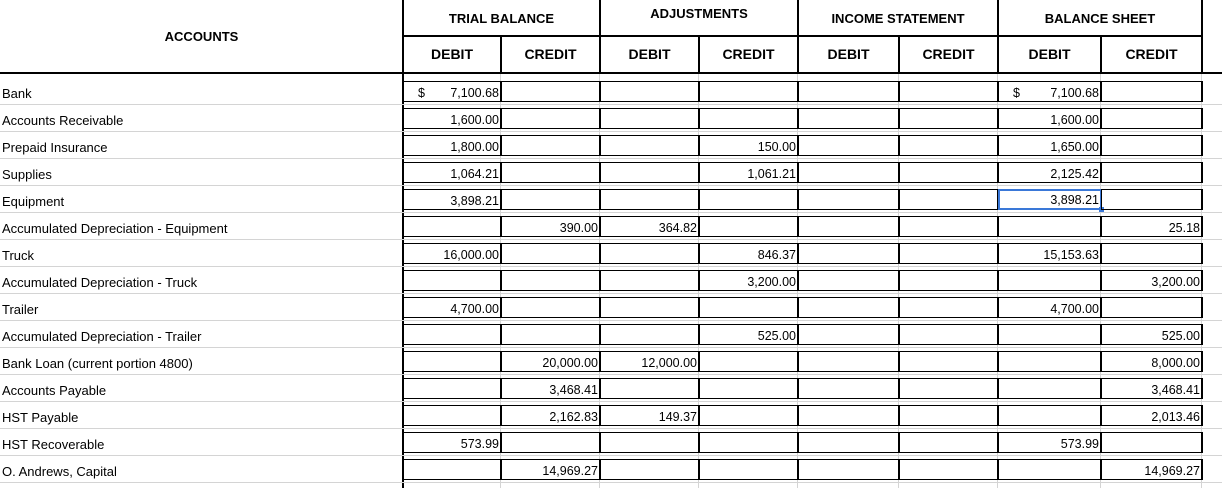  Describe the element at coordinates (1152, 388) in the screenshot. I see `bs-credit-cell: 3,468.41` at that location.